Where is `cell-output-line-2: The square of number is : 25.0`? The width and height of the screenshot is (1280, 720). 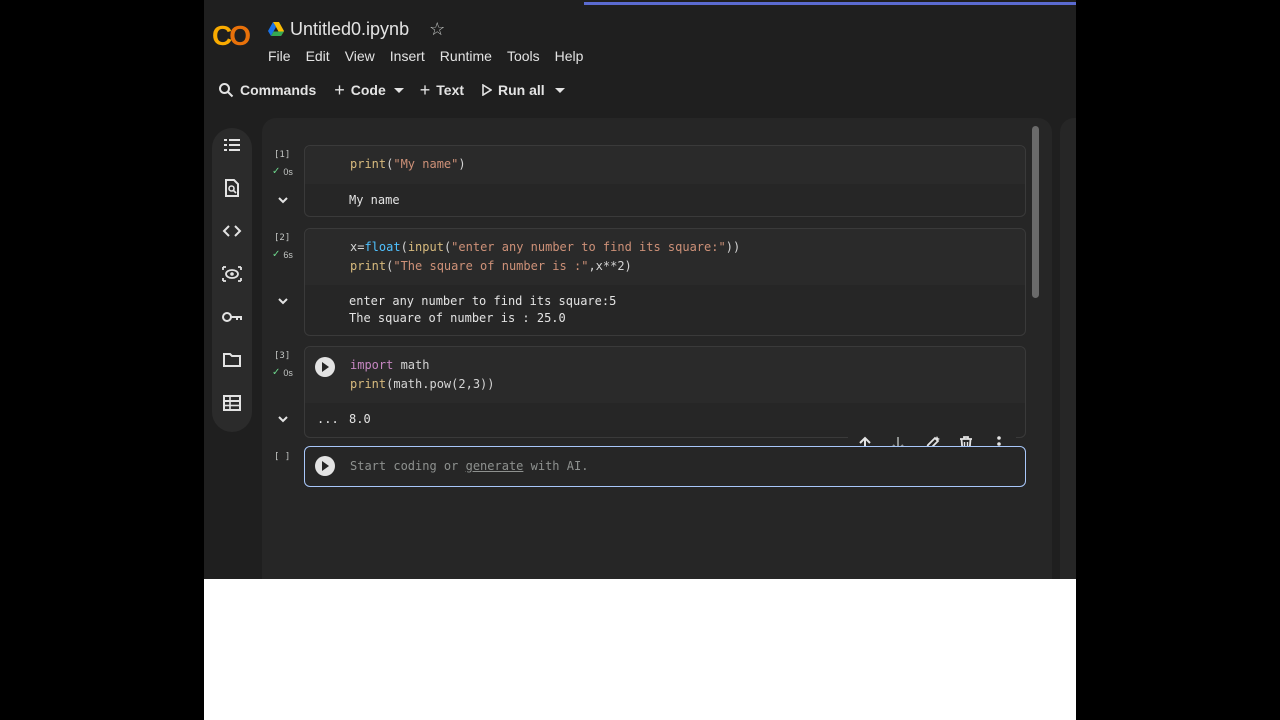 cell-output-line-2: The square of number is : 25.0 is located at coordinates (457, 318).